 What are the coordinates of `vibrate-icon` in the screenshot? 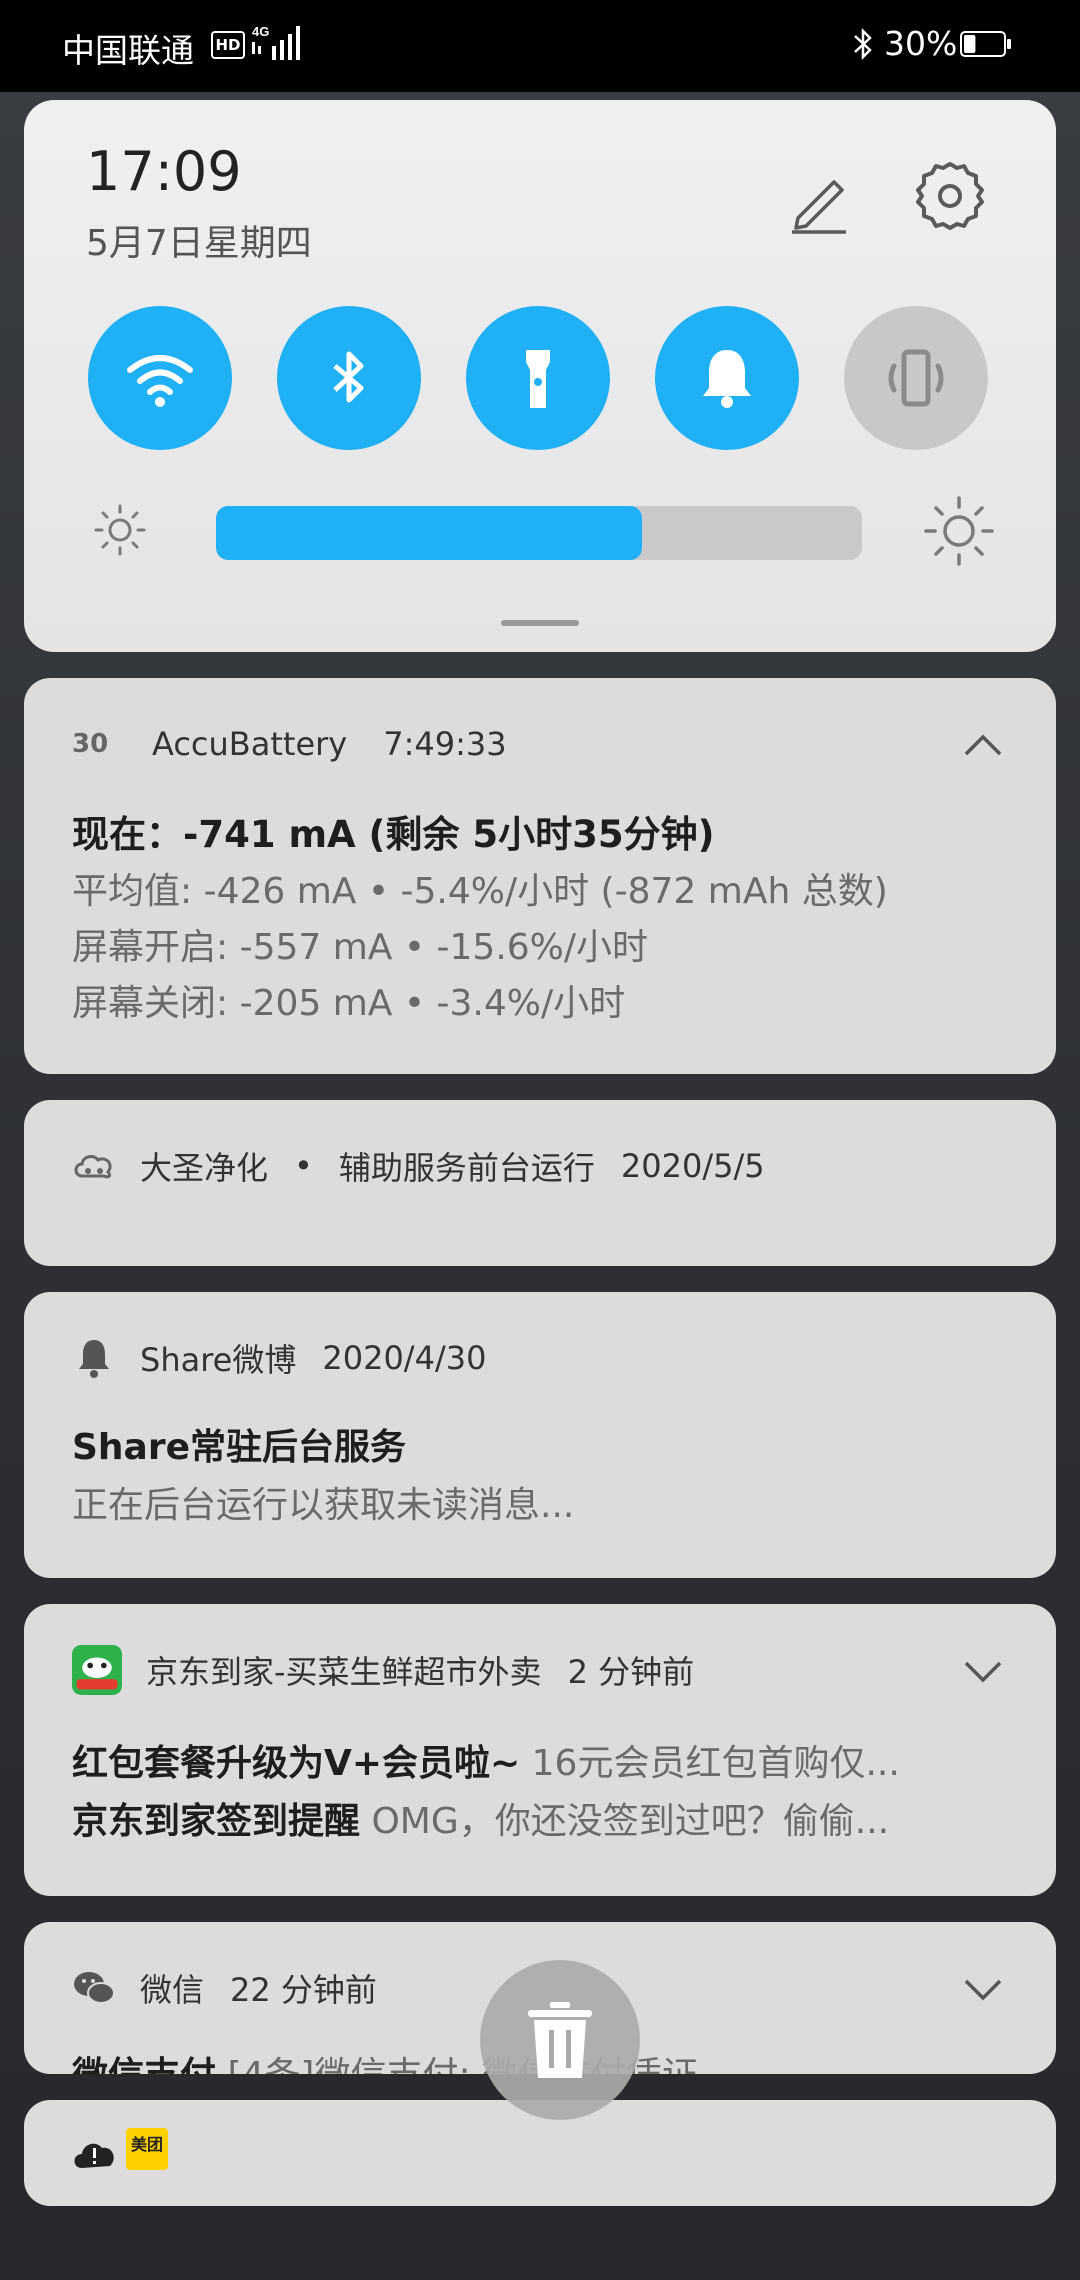 It's located at (916, 378).